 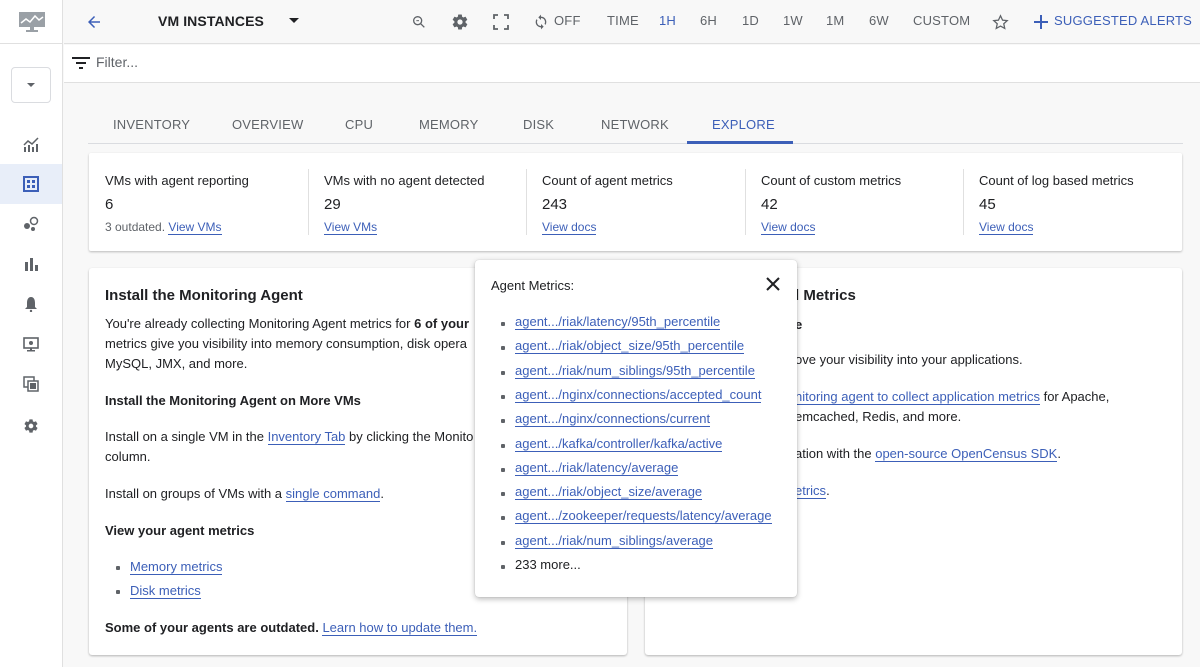 What do you see at coordinates (359, 124) in the screenshot?
I see `tab-cpu: CPU` at bounding box center [359, 124].